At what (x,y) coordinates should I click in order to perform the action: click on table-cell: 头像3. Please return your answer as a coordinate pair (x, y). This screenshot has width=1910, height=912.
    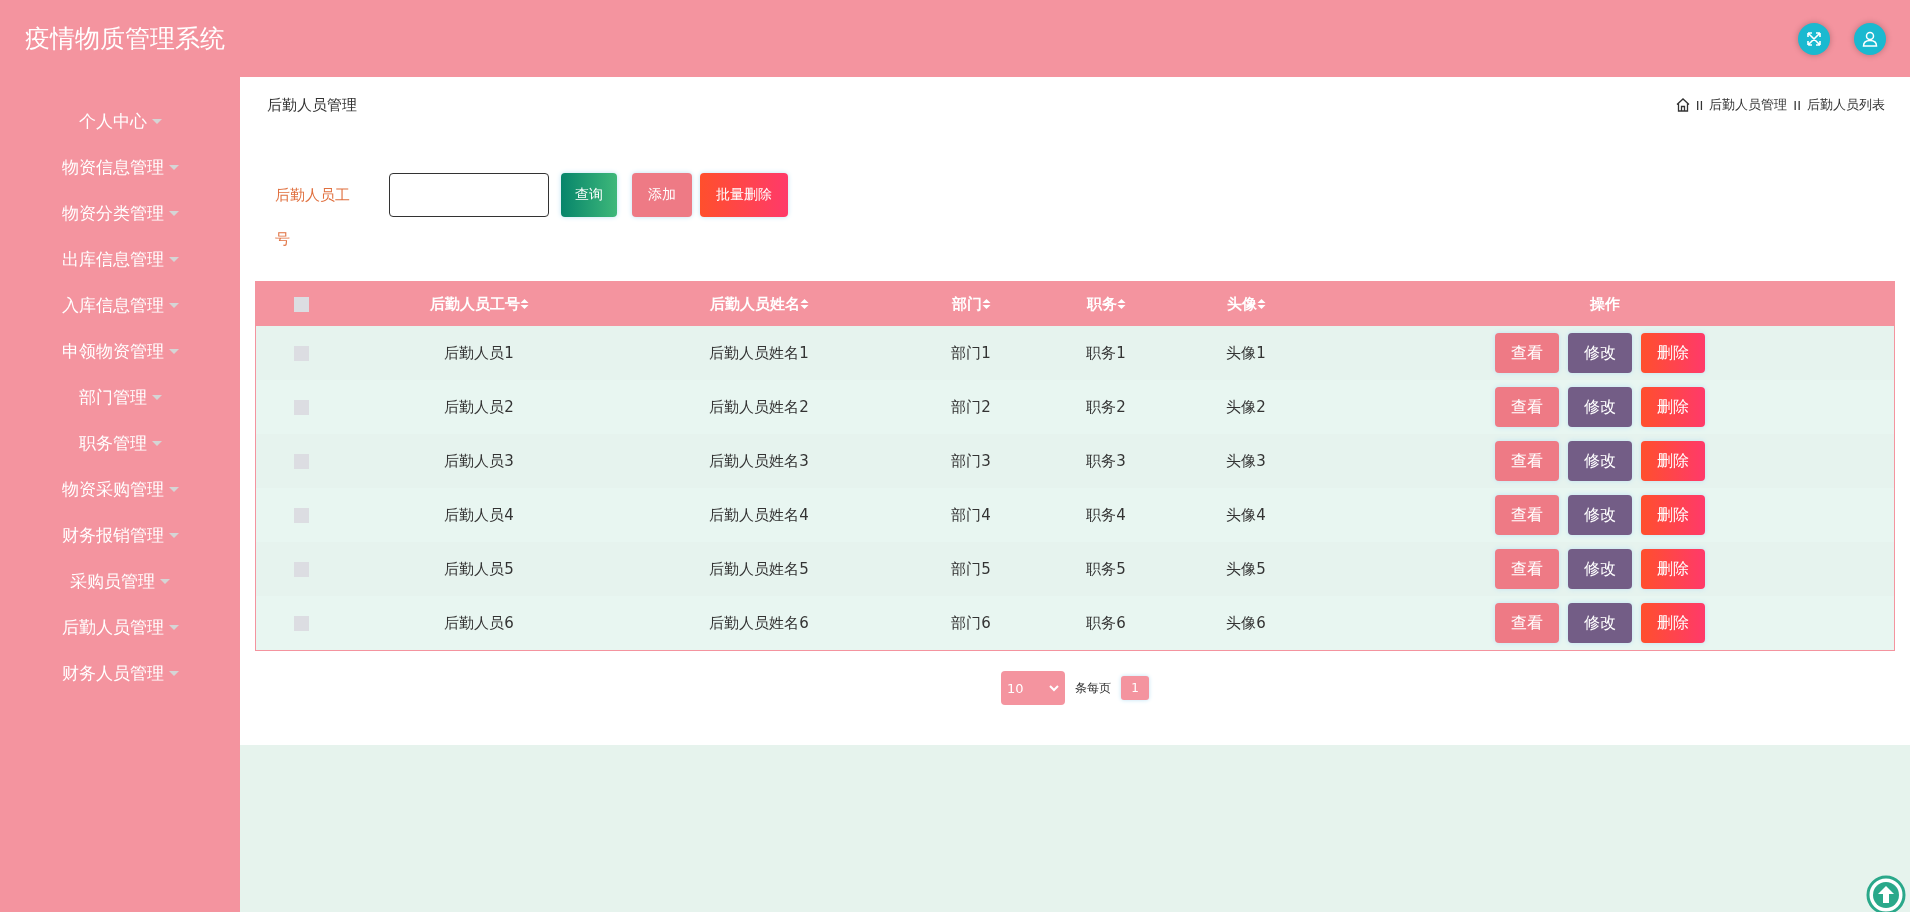
    Looking at the image, I should click on (1246, 461).